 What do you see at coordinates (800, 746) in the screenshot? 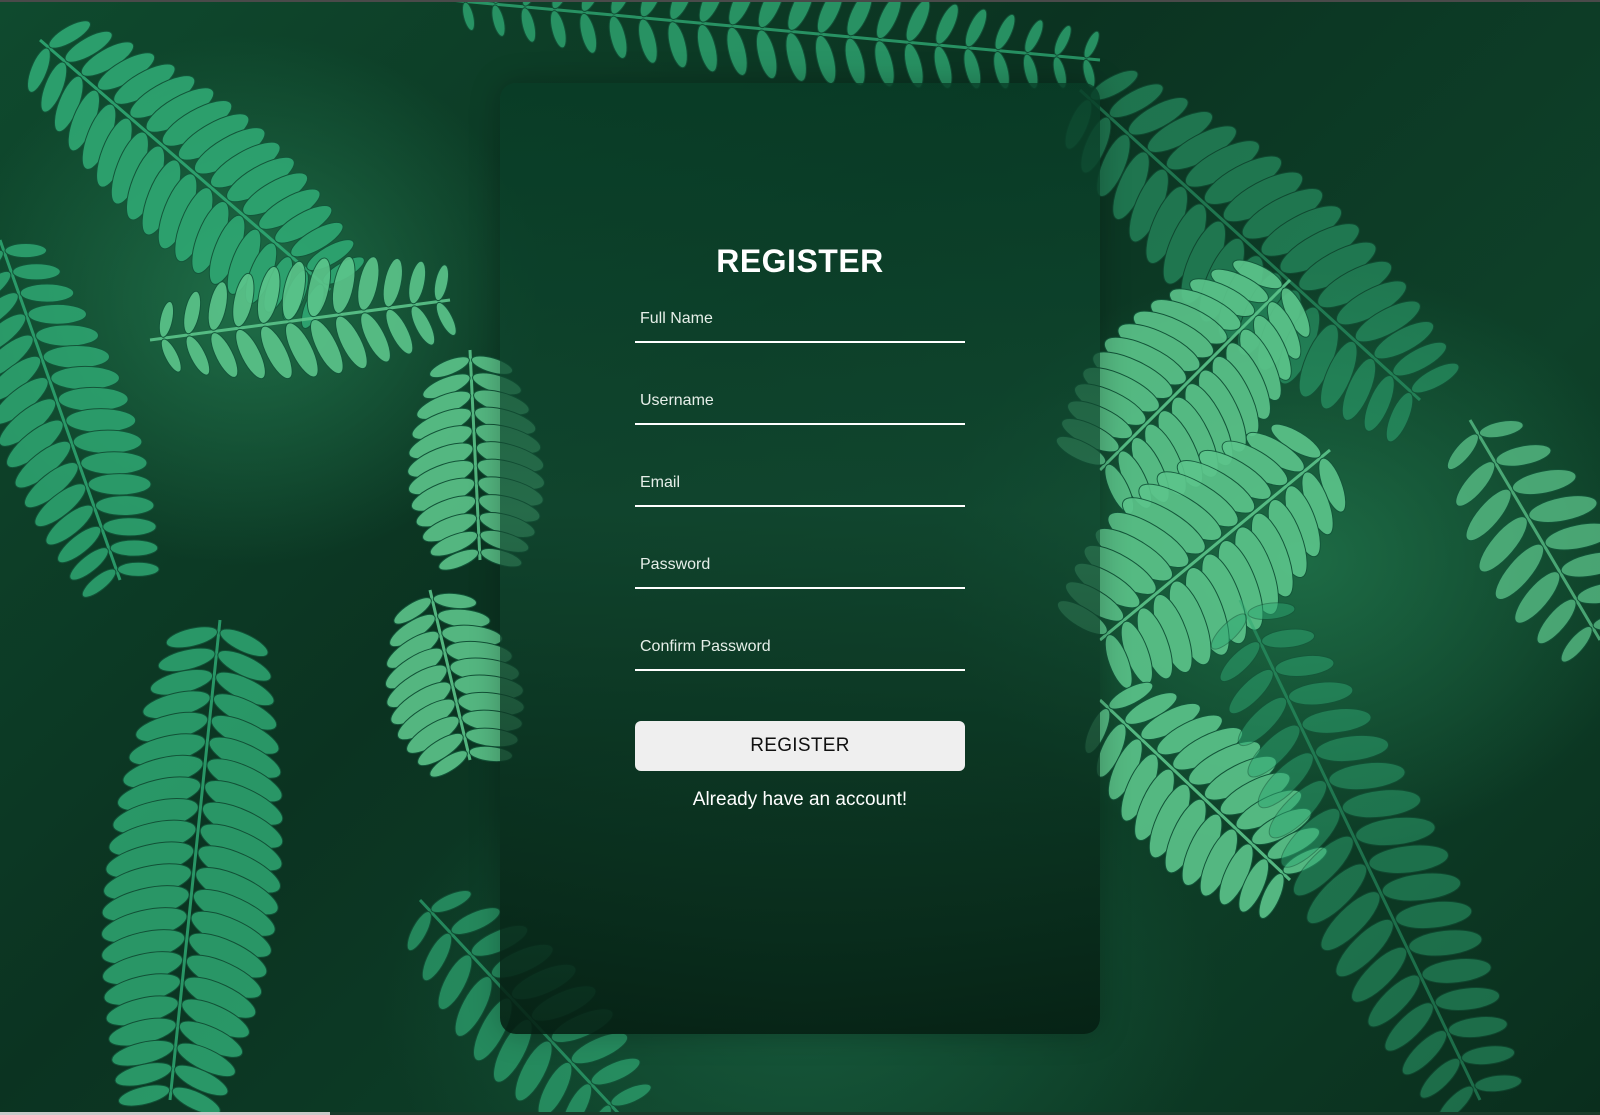
I see `register-button: REGISTER` at bounding box center [800, 746].